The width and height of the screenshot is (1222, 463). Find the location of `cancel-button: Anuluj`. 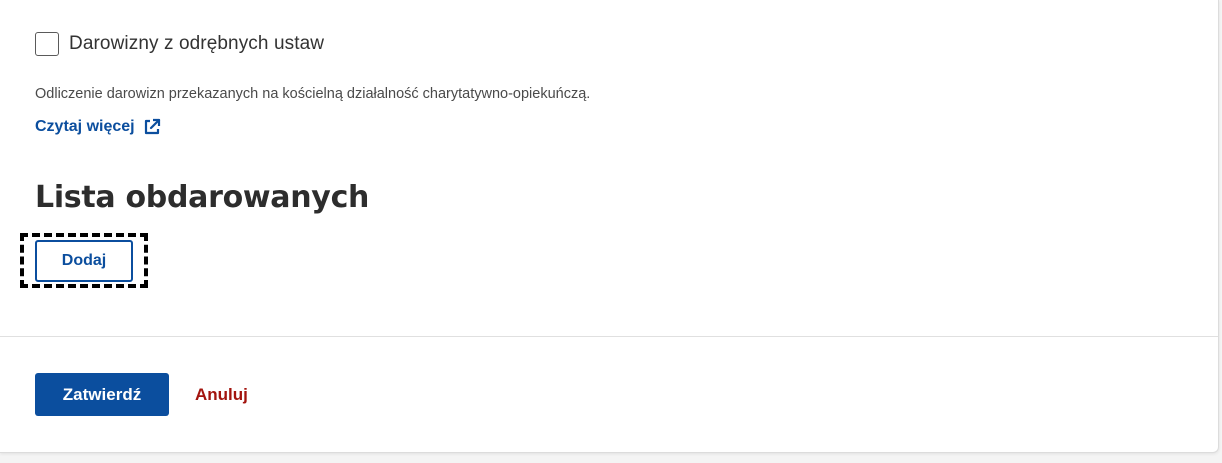

cancel-button: Anuluj is located at coordinates (221, 394).